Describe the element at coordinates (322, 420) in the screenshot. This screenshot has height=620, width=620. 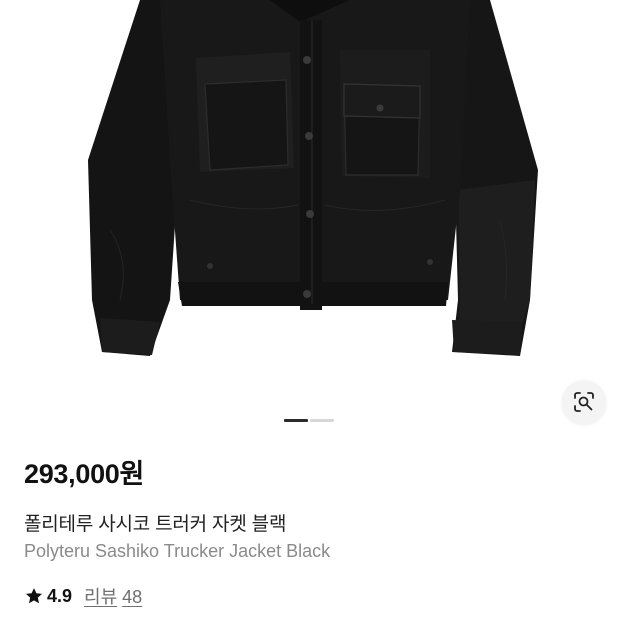
I see `pager-dot` at that location.